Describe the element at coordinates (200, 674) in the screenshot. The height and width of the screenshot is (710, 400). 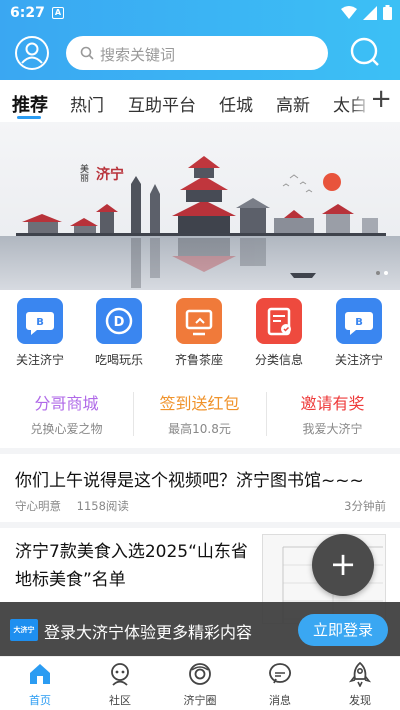
I see `circle-icon` at that location.